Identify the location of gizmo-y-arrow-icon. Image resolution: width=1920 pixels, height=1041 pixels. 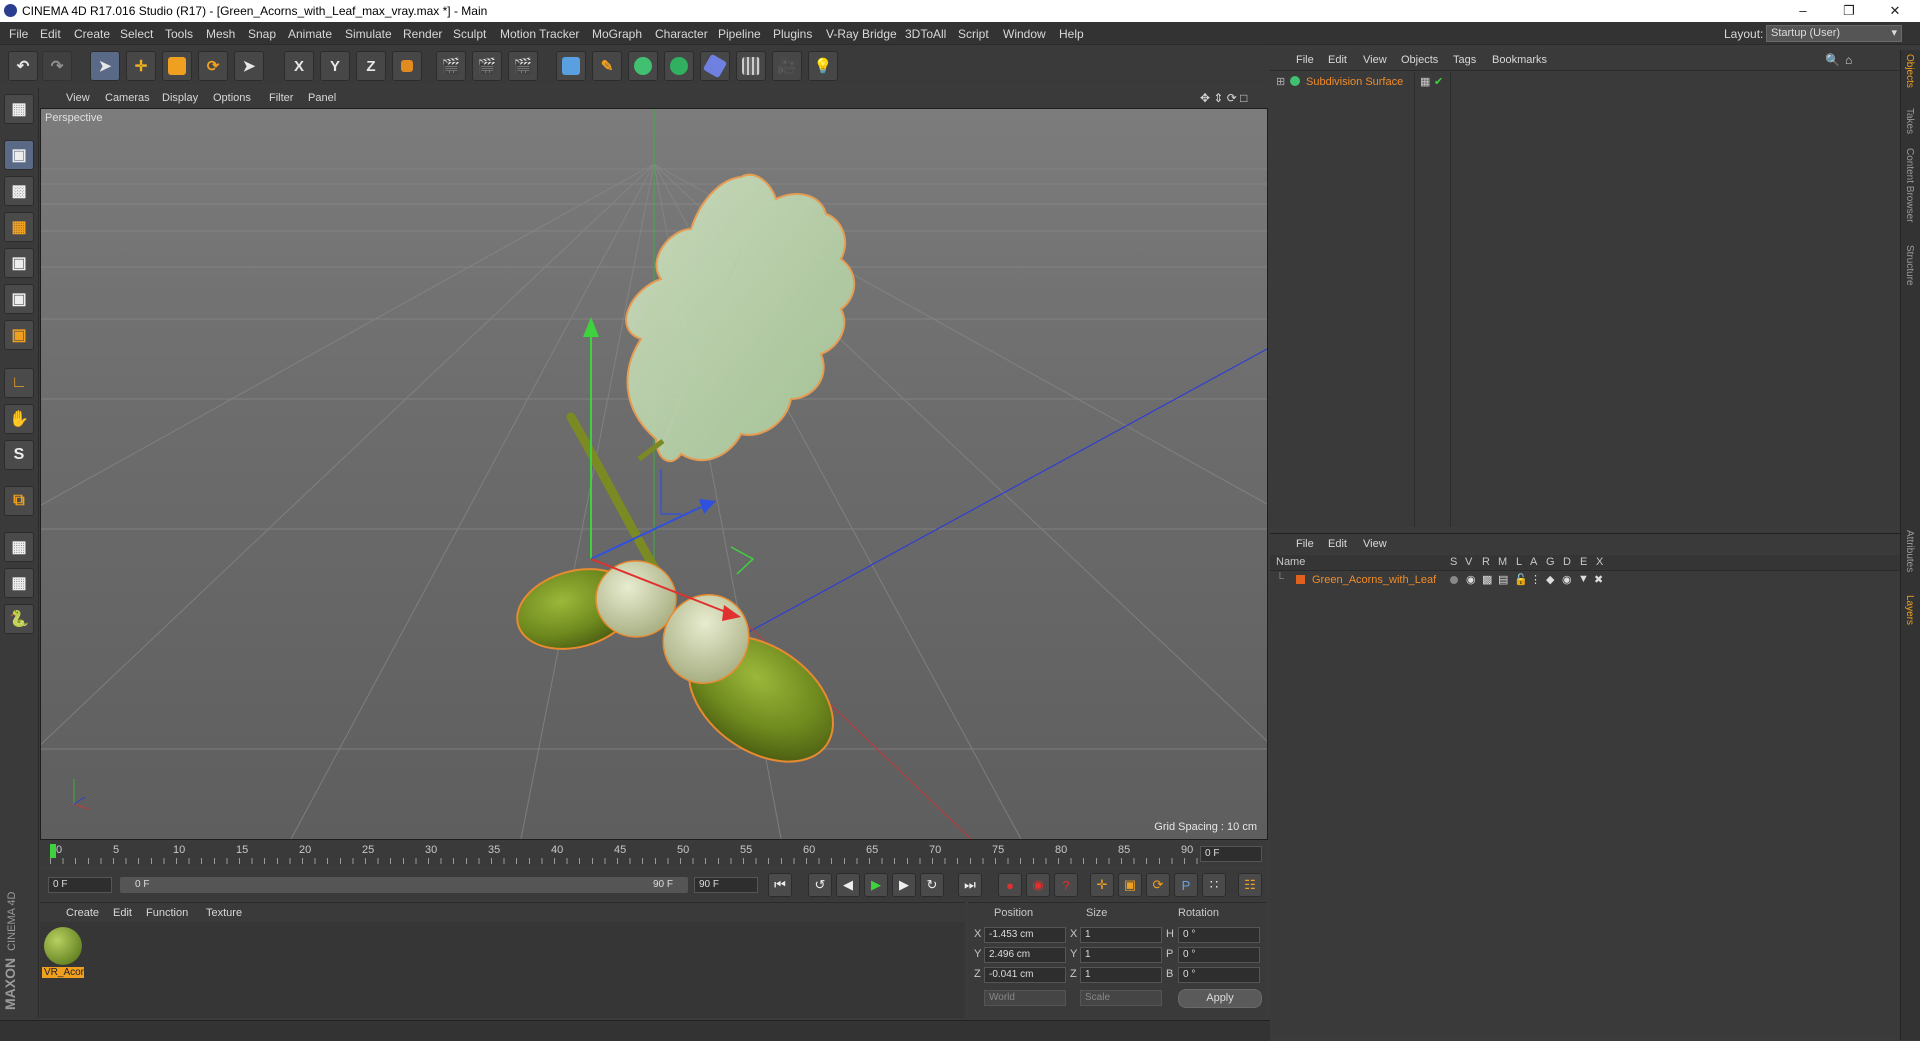
(591, 327).